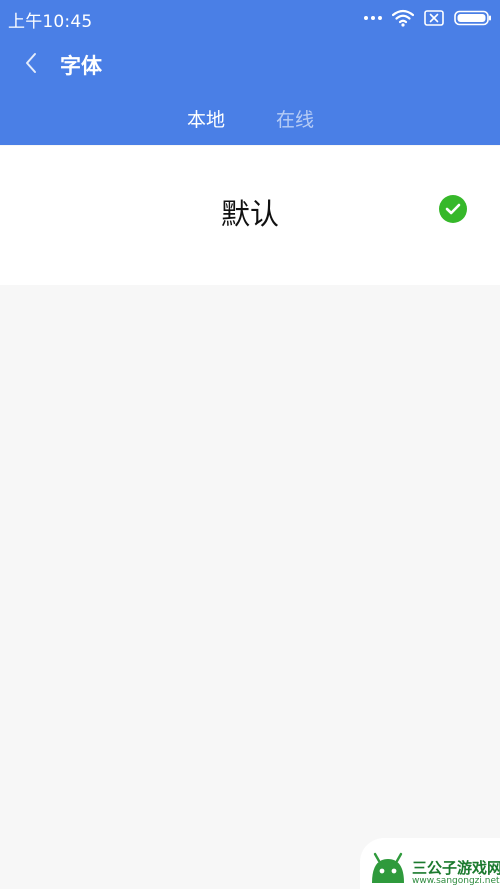 This screenshot has width=500, height=889. I want to click on watermark-url: www.sangongzi.net, so click(456, 881).